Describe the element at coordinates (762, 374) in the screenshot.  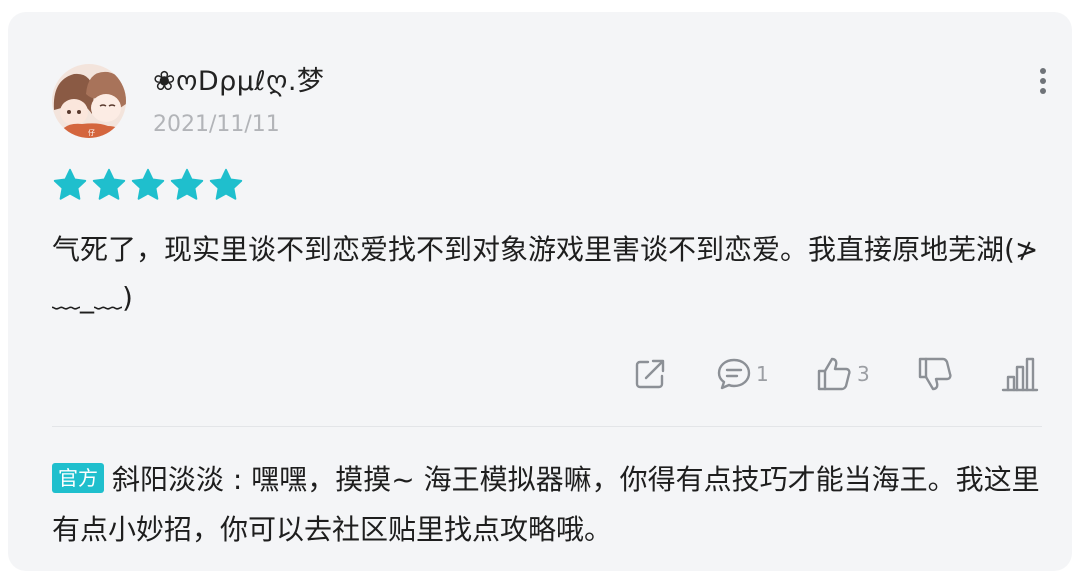
I see `comment-count: 1` at that location.